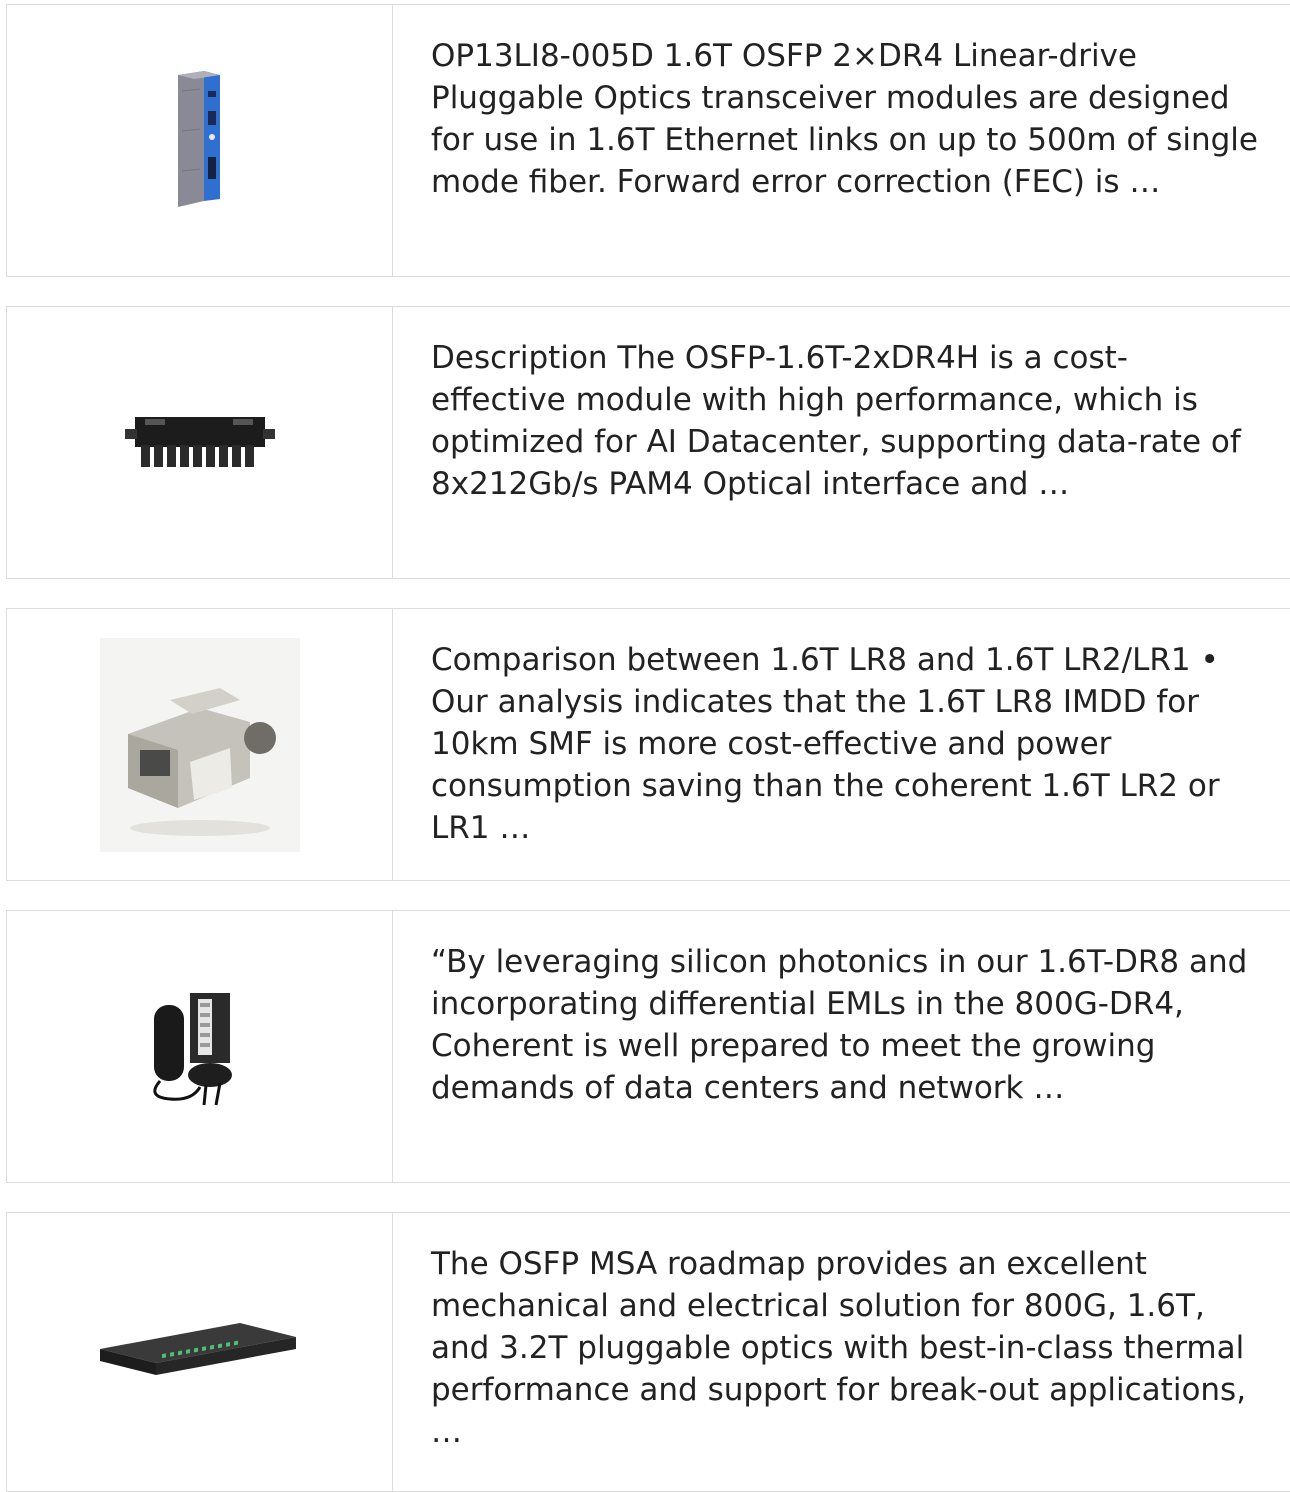 The width and height of the screenshot is (1290, 1492). Describe the element at coordinates (192, 1048) in the screenshot. I see `splice-closure-photo-icon` at that location.